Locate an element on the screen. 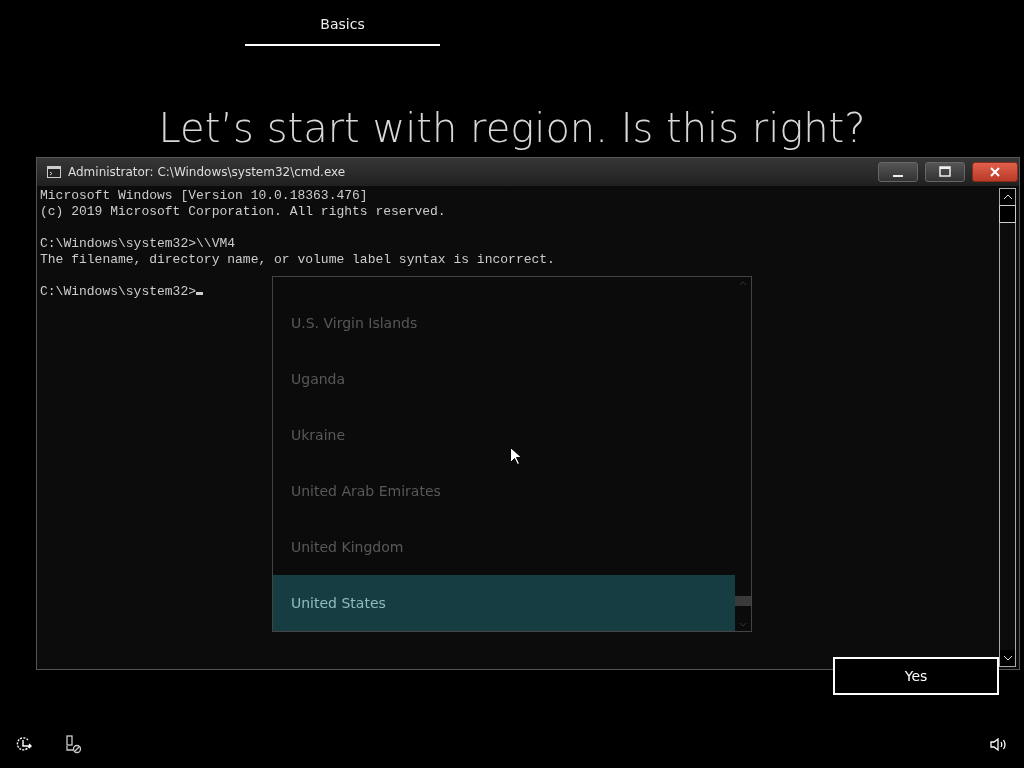 This screenshot has height=768, width=1024. scroll-up-button is located at coordinates (1007, 197).